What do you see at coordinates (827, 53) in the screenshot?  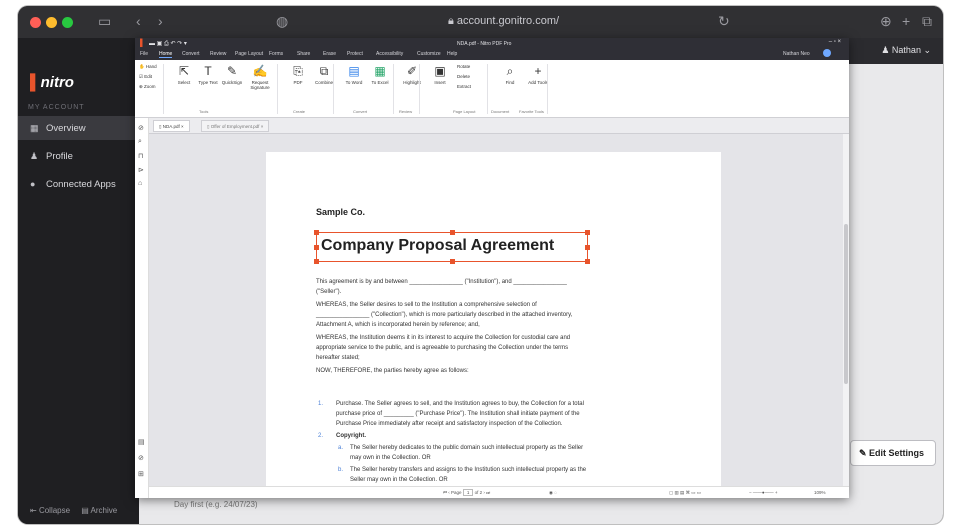 I see `avatar` at bounding box center [827, 53].